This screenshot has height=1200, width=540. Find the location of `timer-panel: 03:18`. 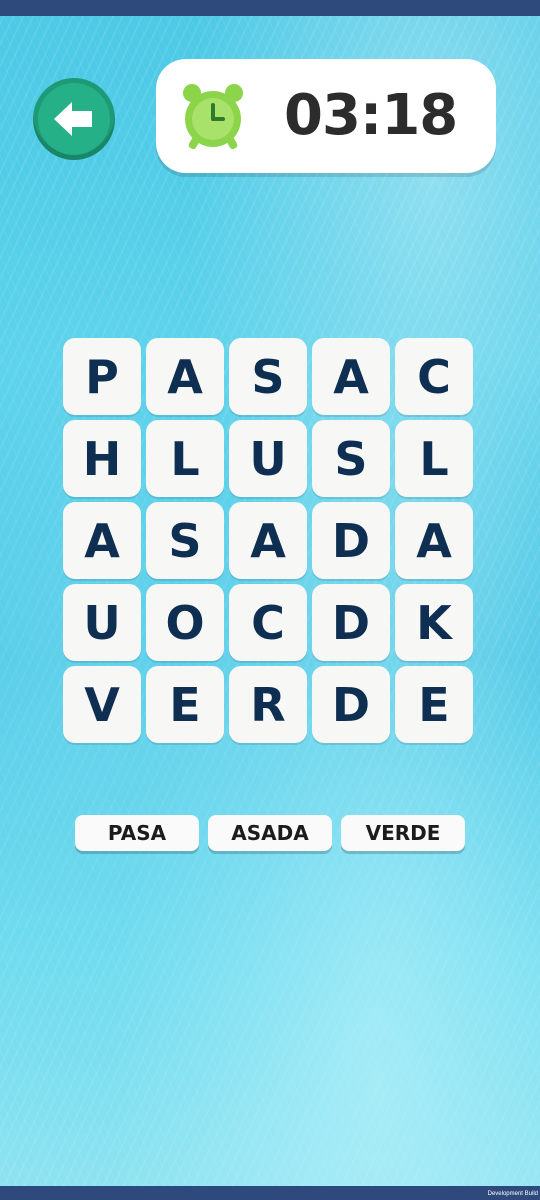

timer-panel: 03:18 is located at coordinates (326, 116).